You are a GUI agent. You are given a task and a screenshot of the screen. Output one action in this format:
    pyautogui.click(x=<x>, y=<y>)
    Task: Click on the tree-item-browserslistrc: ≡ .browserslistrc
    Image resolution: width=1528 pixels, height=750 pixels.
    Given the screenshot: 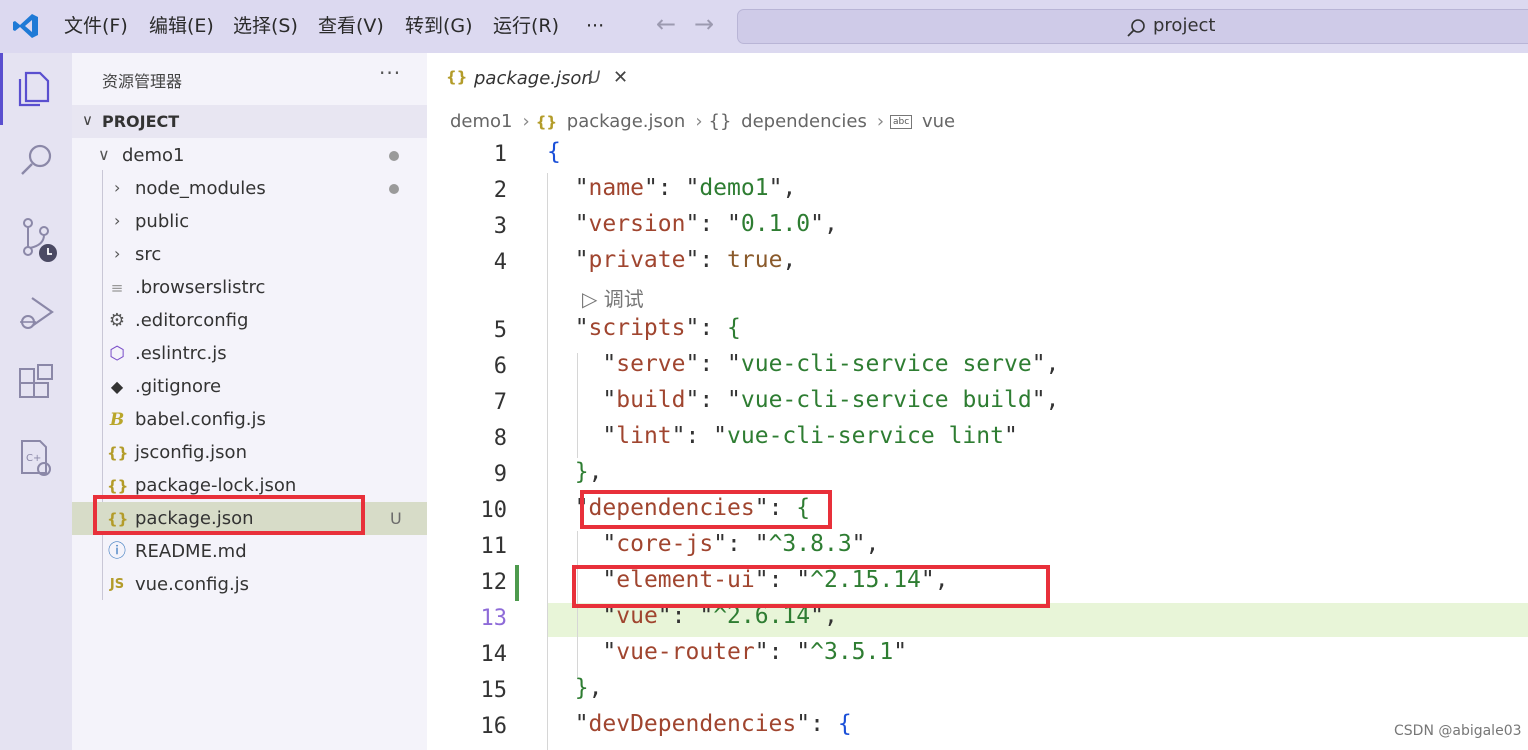 What is the action you would take?
    pyautogui.click(x=249, y=287)
    